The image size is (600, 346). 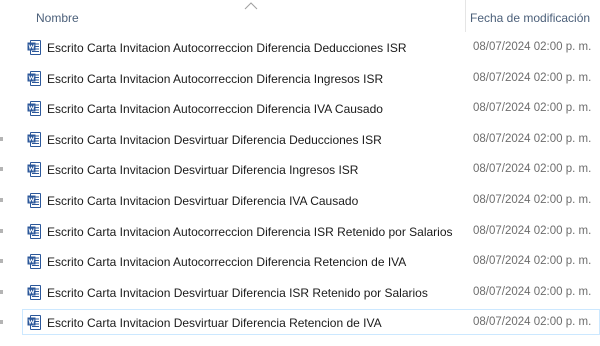 I want to click on column-header-date-modified: Fecha de modificación, so click(x=530, y=18).